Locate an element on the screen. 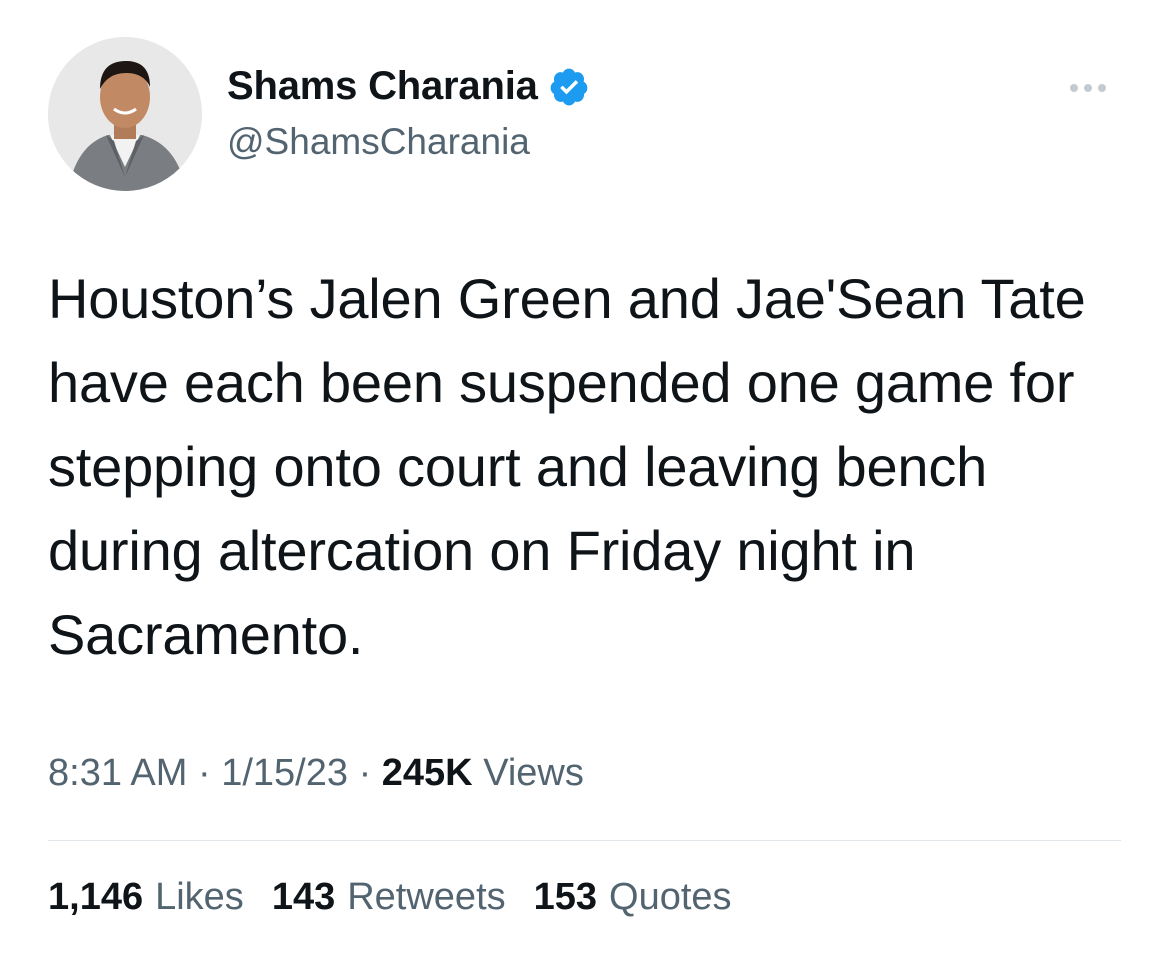 The image size is (1170, 954). views-label: Views is located at coordinates (533, 773).